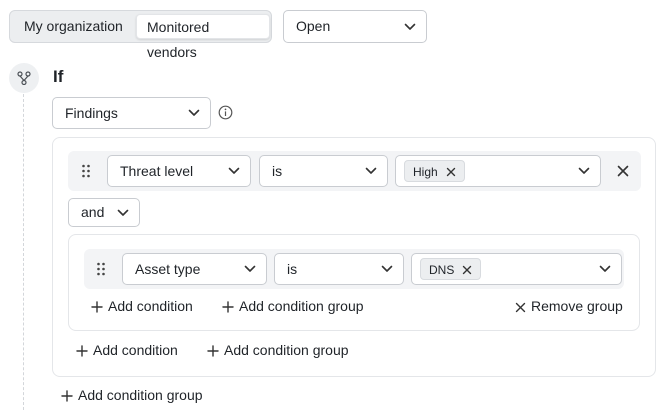  Describe the element at coordinates (23, 252) in the screenshot. I see `timeline-rail` at that location.